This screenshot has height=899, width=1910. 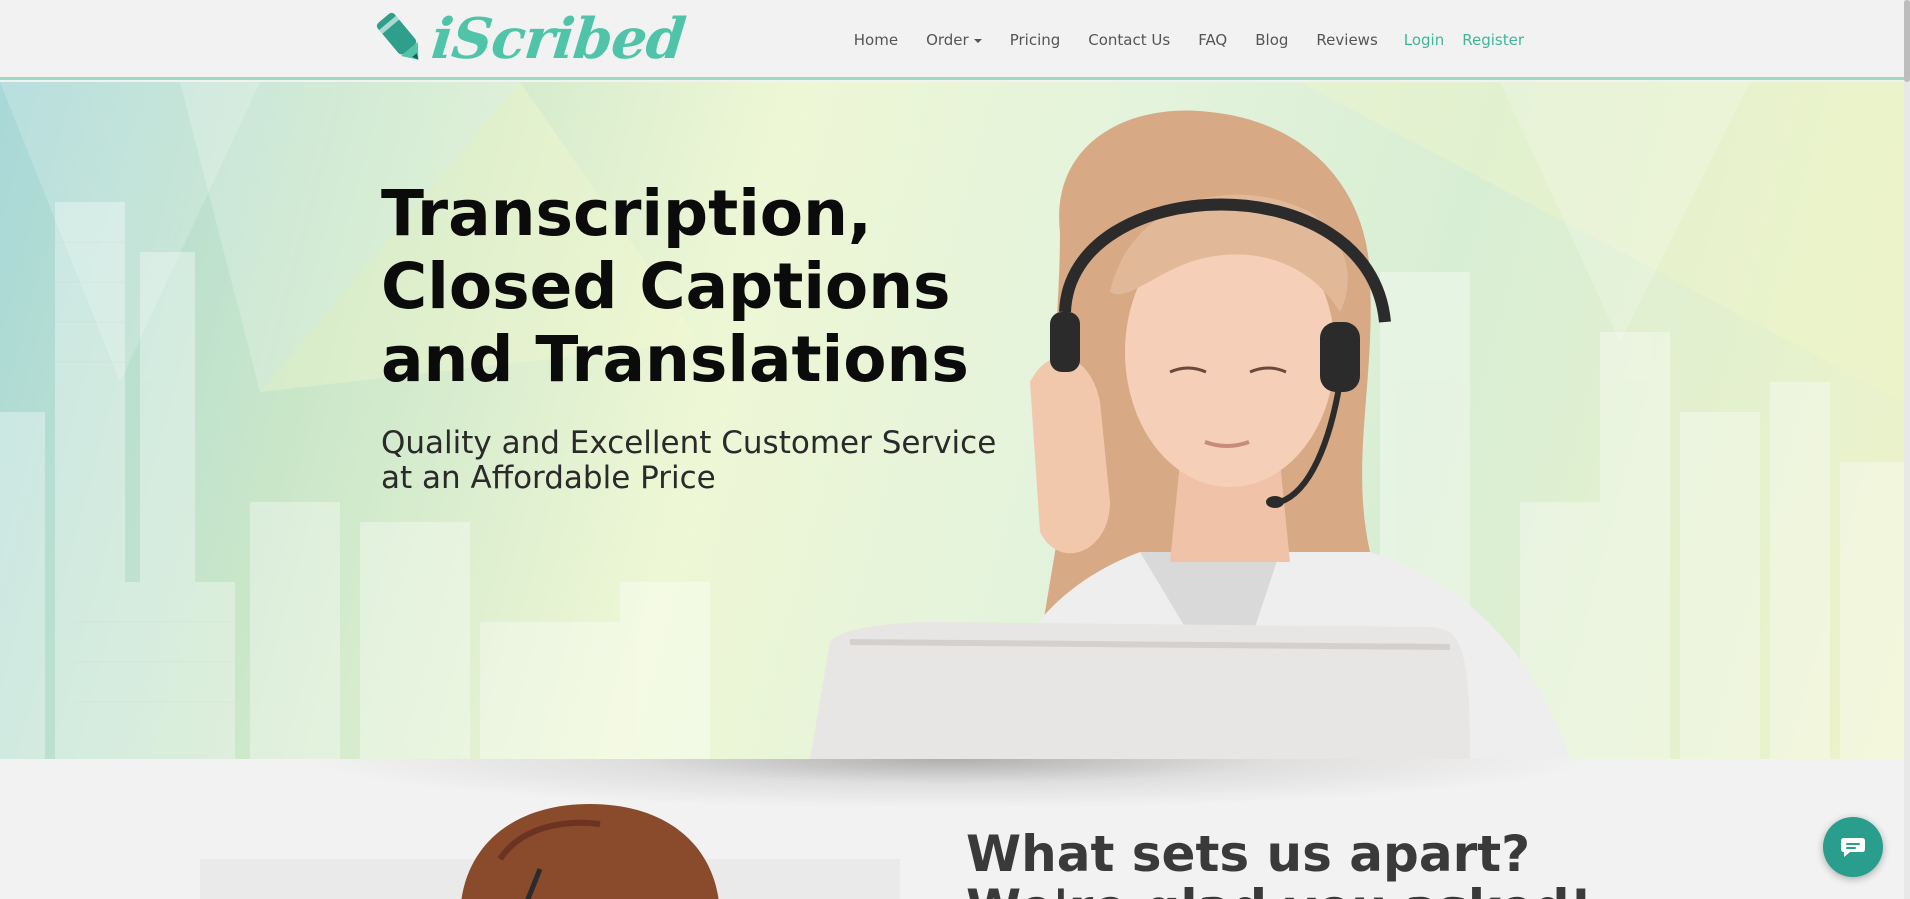 What do you see at coordinates (947, 40) in the screenshot?
I see `nav-order-label: Order` at bounding box center [947, 40].